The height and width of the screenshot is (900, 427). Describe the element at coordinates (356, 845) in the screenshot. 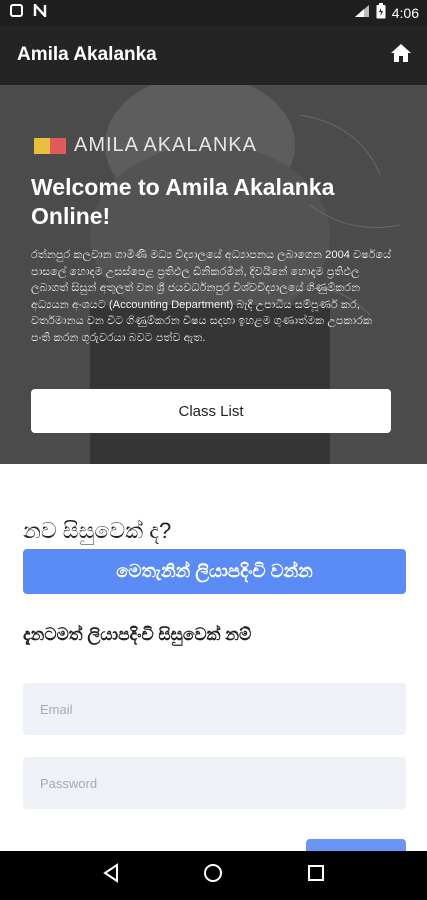

I see `login-button` at that location.